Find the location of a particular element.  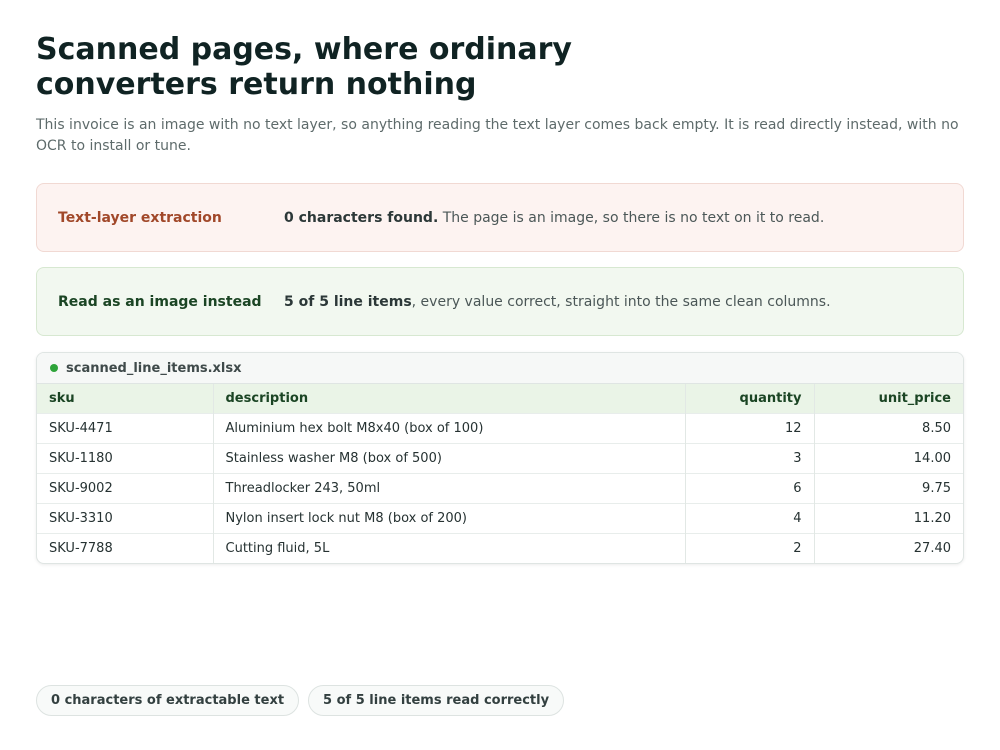

text-layer-emphasis: 0 characters found. is located at coordinates (361, 217).